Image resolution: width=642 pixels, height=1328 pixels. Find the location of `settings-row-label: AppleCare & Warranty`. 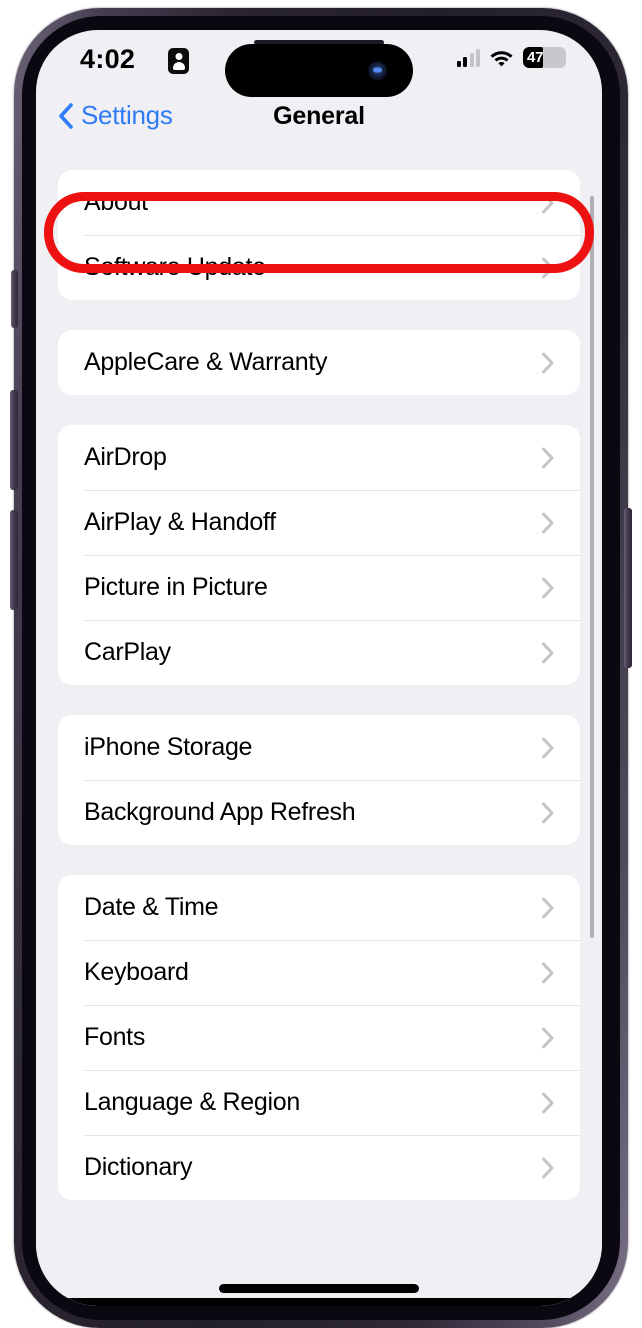

settings-row-label: AppleCare & Warranty is located at coordinates (206, 362).